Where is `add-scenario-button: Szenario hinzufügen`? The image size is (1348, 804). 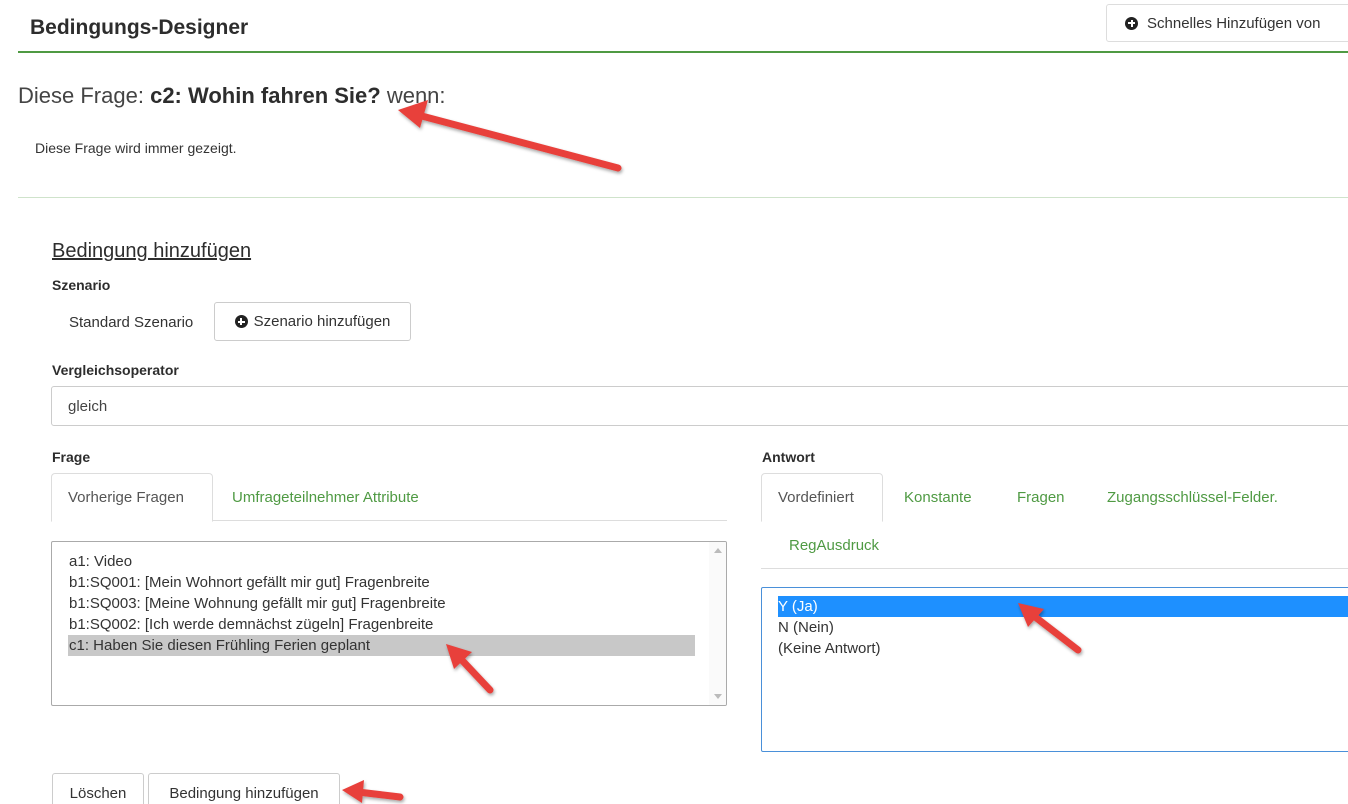 add-scenario-button: Szenario hinzufügen is located at coordinates (312, 321).